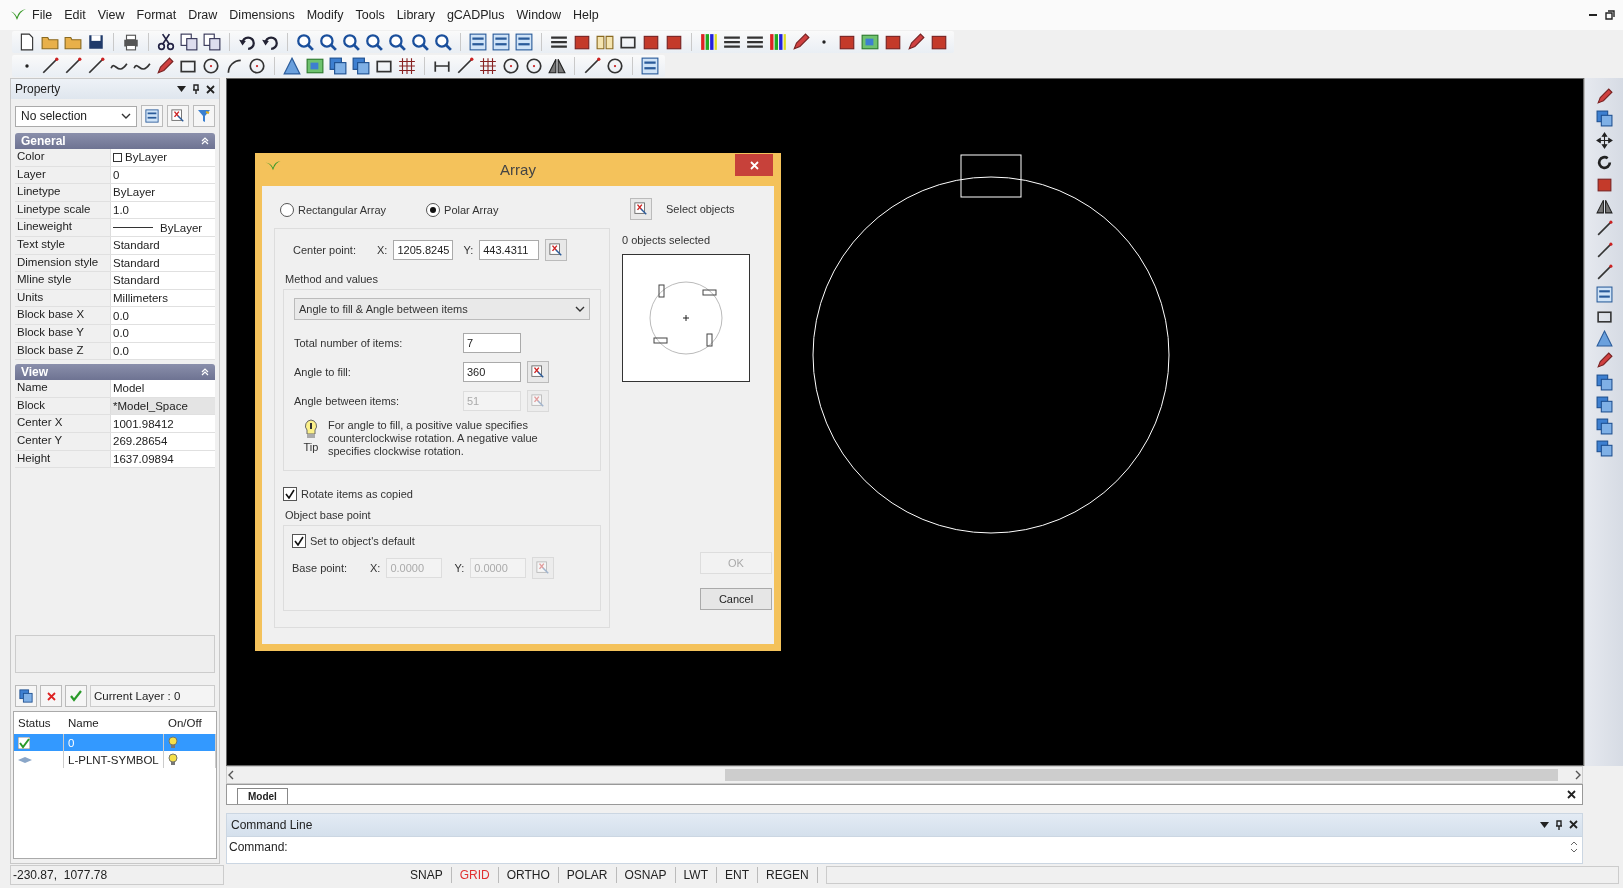 This screenshot has height=888, width=1623. What do you see at coordinates (492, 371) in the screenshot?
I see `number-field: 360` at bounding box center [492, 371].